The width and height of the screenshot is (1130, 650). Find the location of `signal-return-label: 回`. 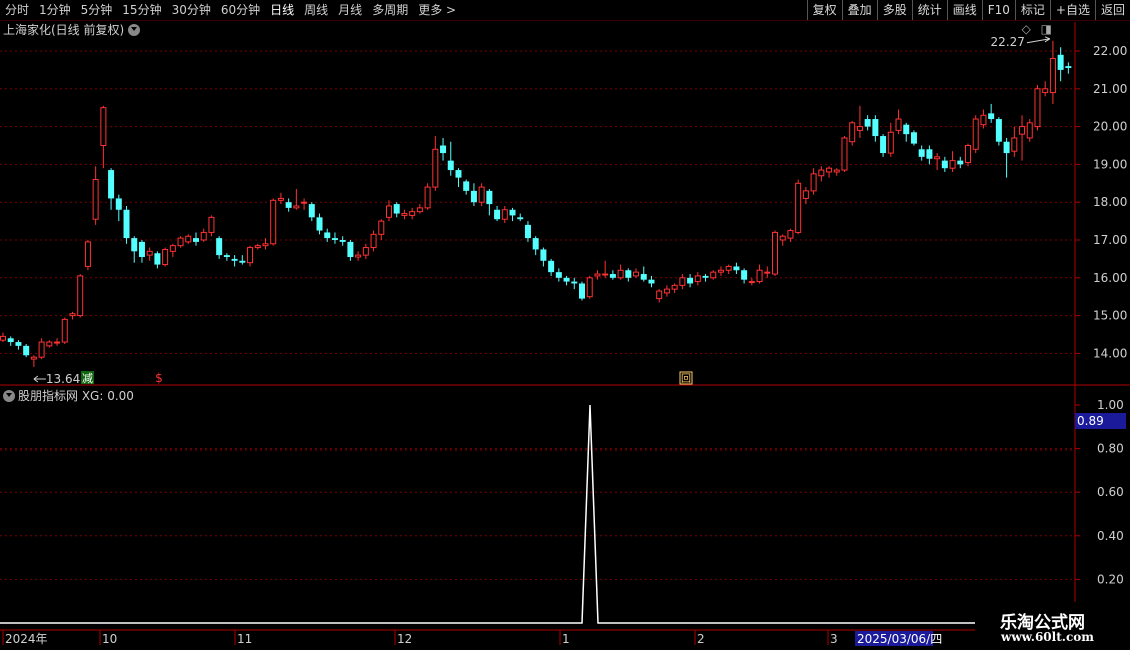

signal-return-label: 回 is located at coordinates (686, 379).